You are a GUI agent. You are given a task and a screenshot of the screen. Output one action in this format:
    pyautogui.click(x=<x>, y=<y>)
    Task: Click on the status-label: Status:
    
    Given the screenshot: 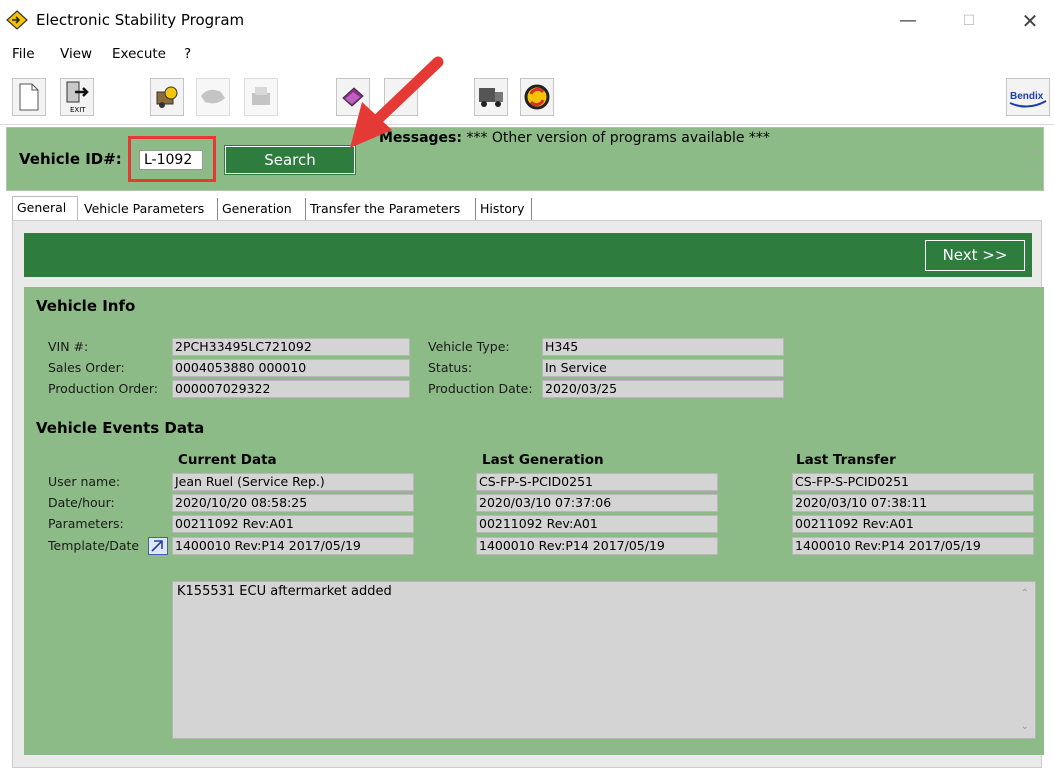 What is the action you would take?
    pyautogui.click(x=450, y=367)
    